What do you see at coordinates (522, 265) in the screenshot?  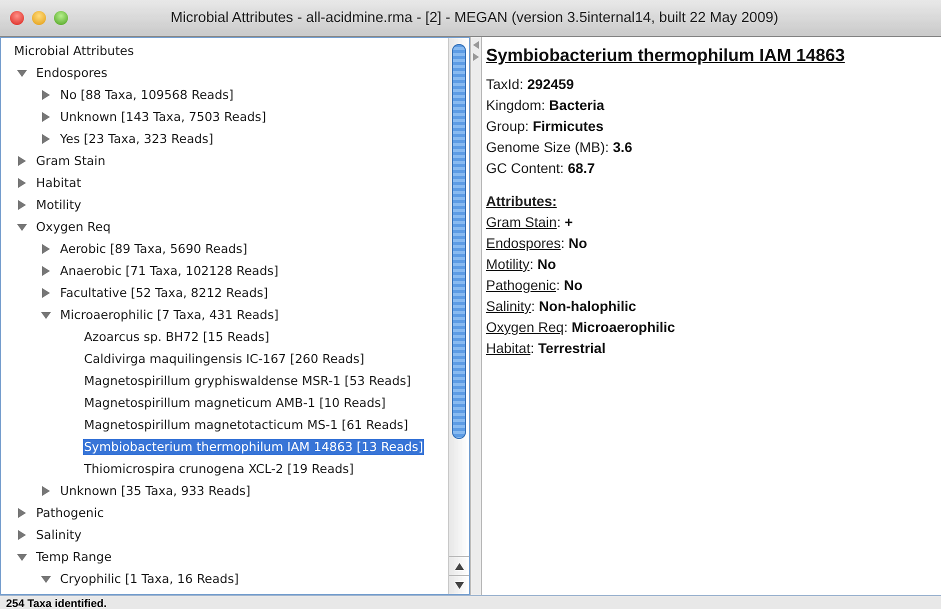 I see `attribute-line: Motility: No` at bounding box center [522, 265].